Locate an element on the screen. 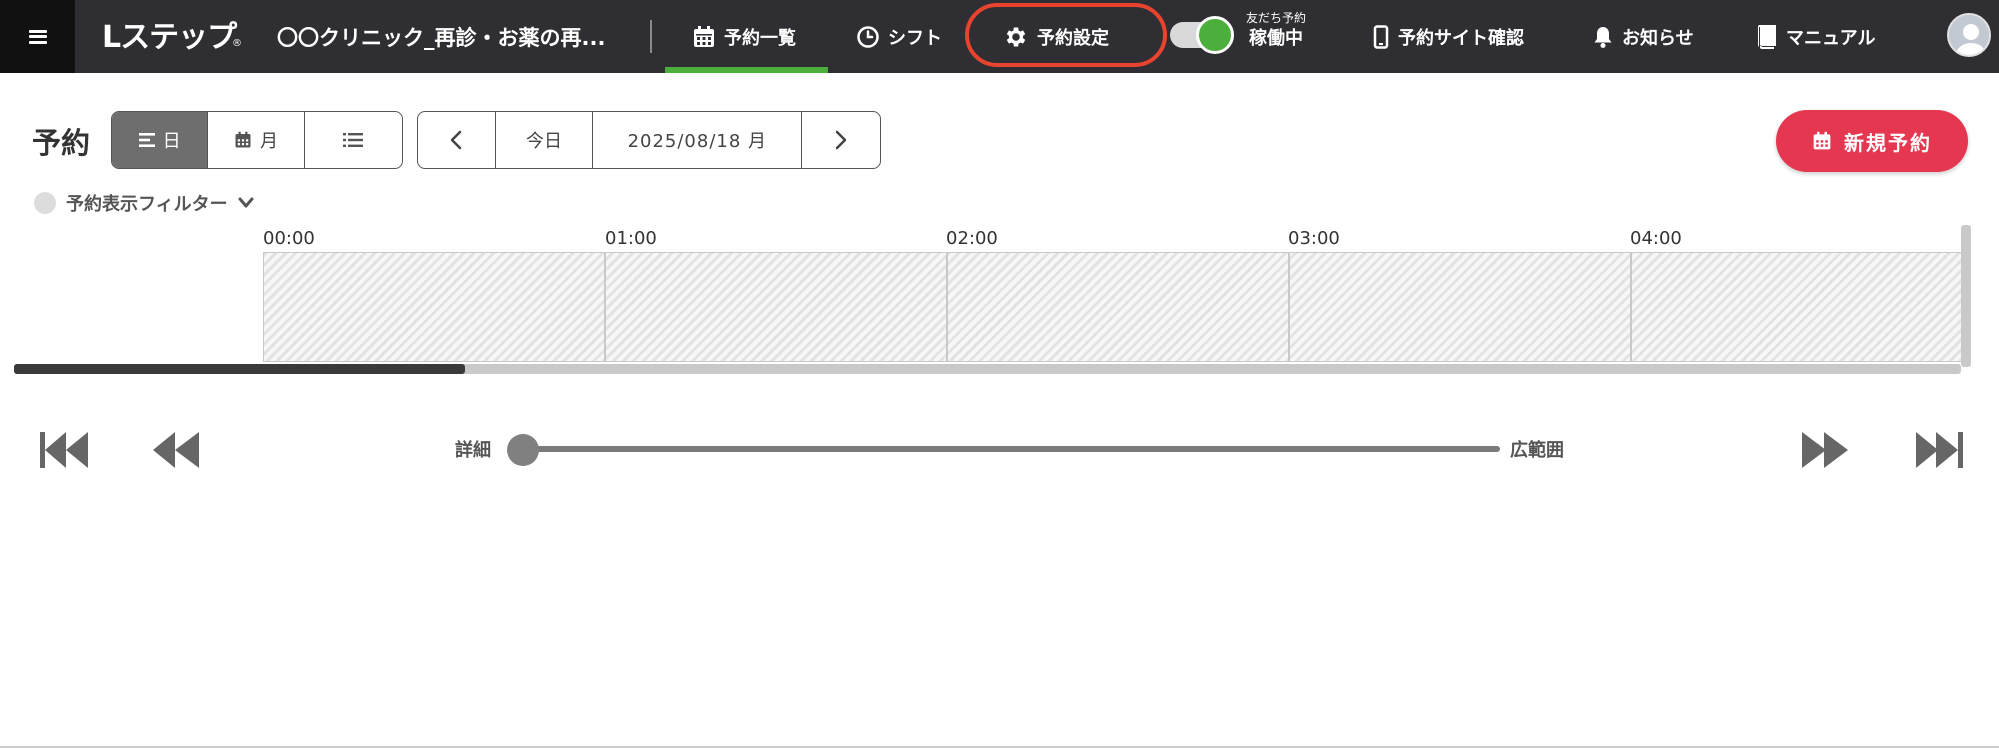 This screenshot has height=748, width=1999. hour-label: 00:00 is located at coordinates (289, 238).